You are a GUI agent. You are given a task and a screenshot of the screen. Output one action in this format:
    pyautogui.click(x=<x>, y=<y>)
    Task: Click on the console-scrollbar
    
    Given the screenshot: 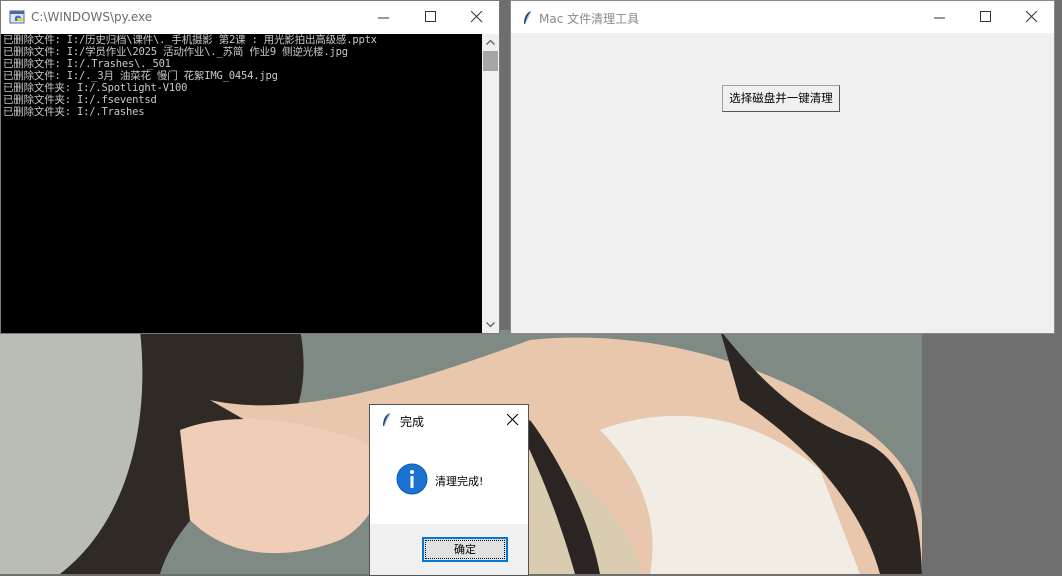 What is the action you would take?
    pyautogui.click(x=490, y=183)
    